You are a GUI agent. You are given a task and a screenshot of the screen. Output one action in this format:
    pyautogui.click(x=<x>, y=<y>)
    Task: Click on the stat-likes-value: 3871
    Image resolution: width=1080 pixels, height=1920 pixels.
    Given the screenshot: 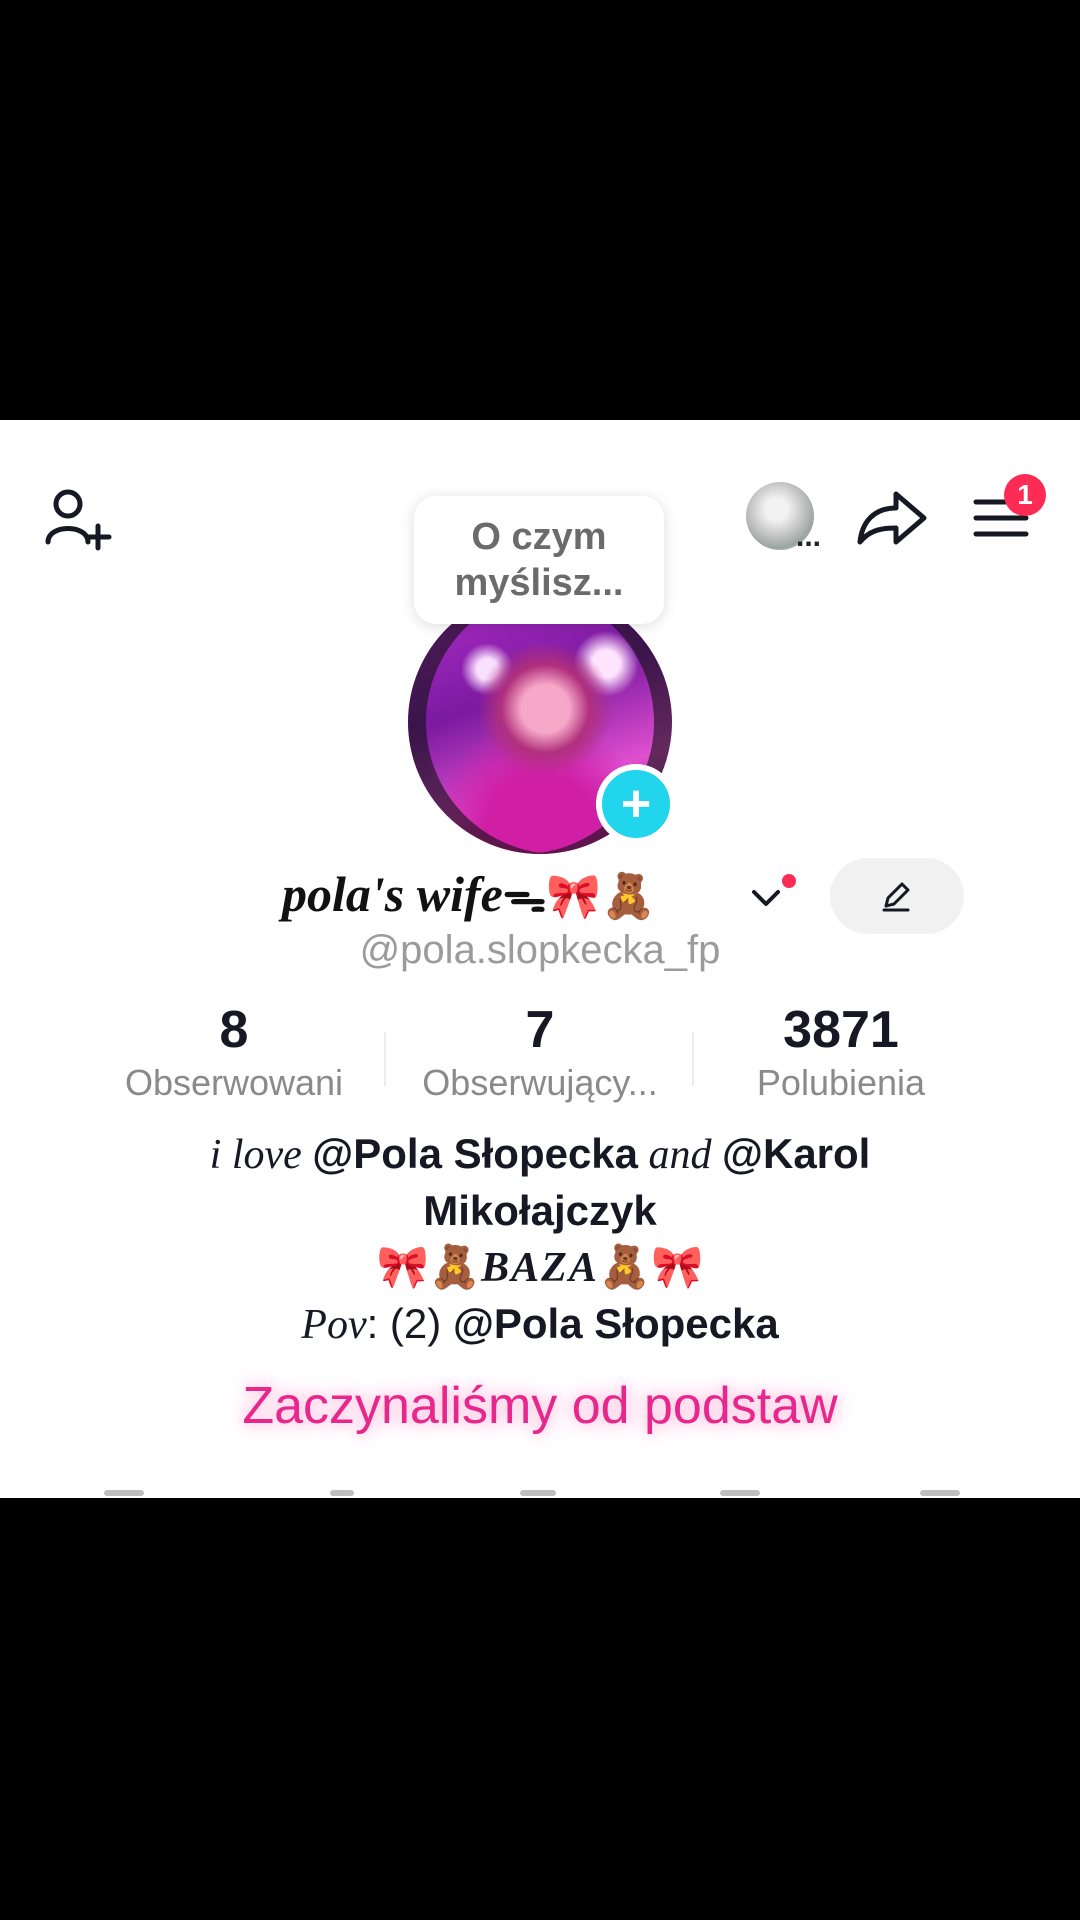 What is the action you would take?
    pyautogui.click(x=841, y=1030)
    